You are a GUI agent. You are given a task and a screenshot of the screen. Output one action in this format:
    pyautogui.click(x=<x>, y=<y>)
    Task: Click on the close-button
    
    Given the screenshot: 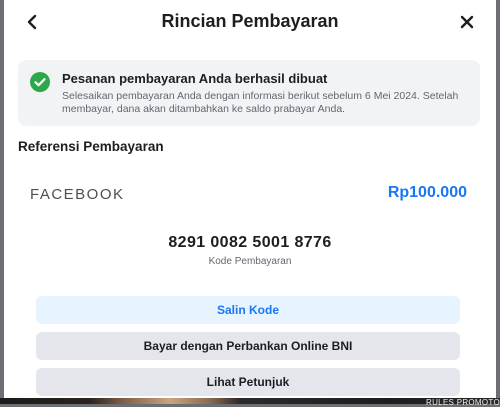 What is the action you would take?
    pyautogui.click(x=467, y=22)
    